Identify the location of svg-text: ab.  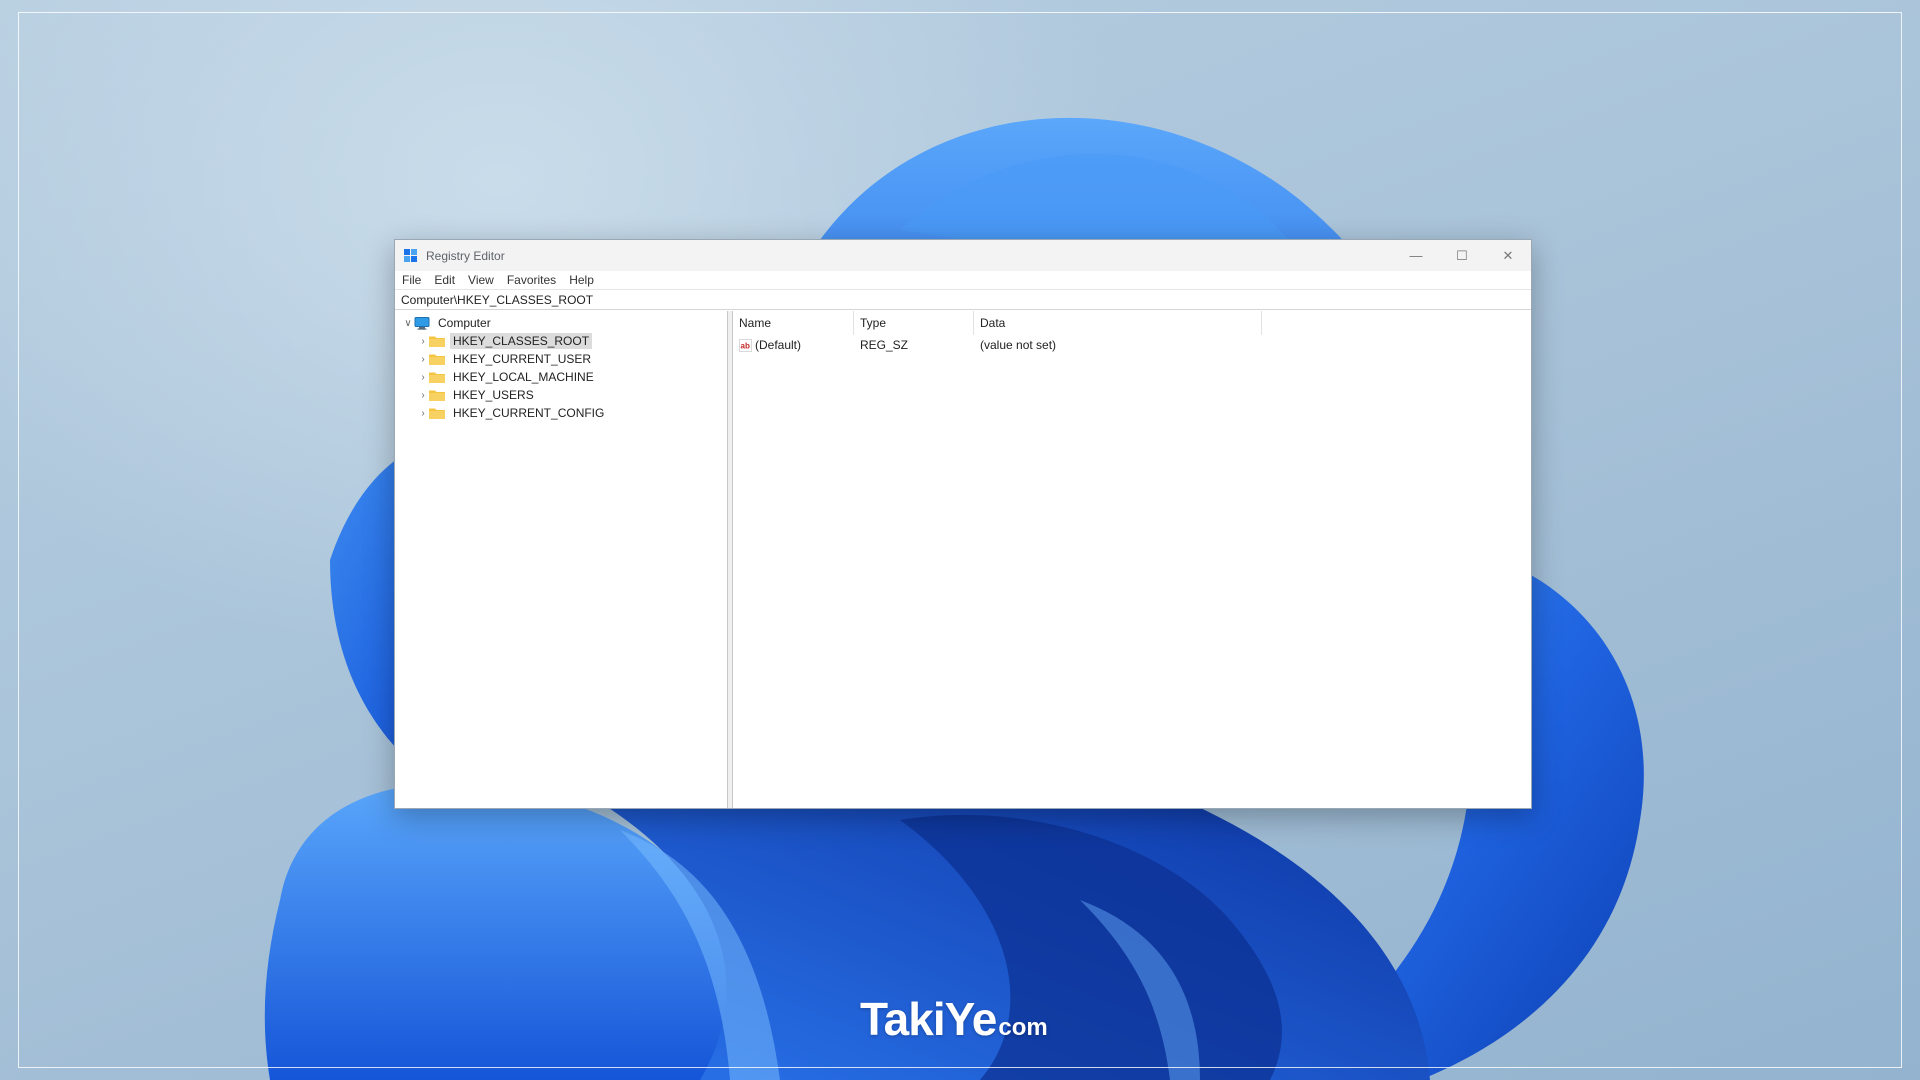
(745, 345).